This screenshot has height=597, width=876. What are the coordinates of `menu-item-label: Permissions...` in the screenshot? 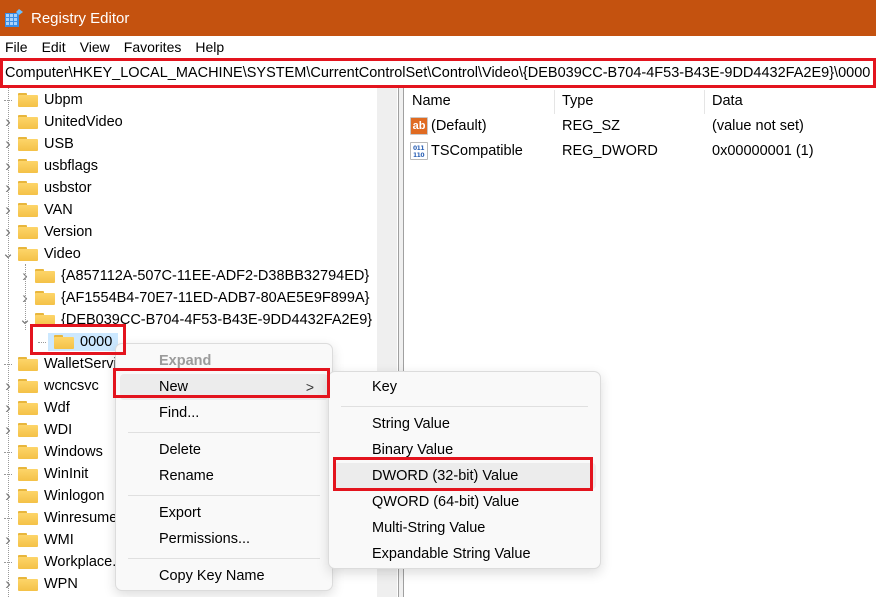 It's located at (205, 539).